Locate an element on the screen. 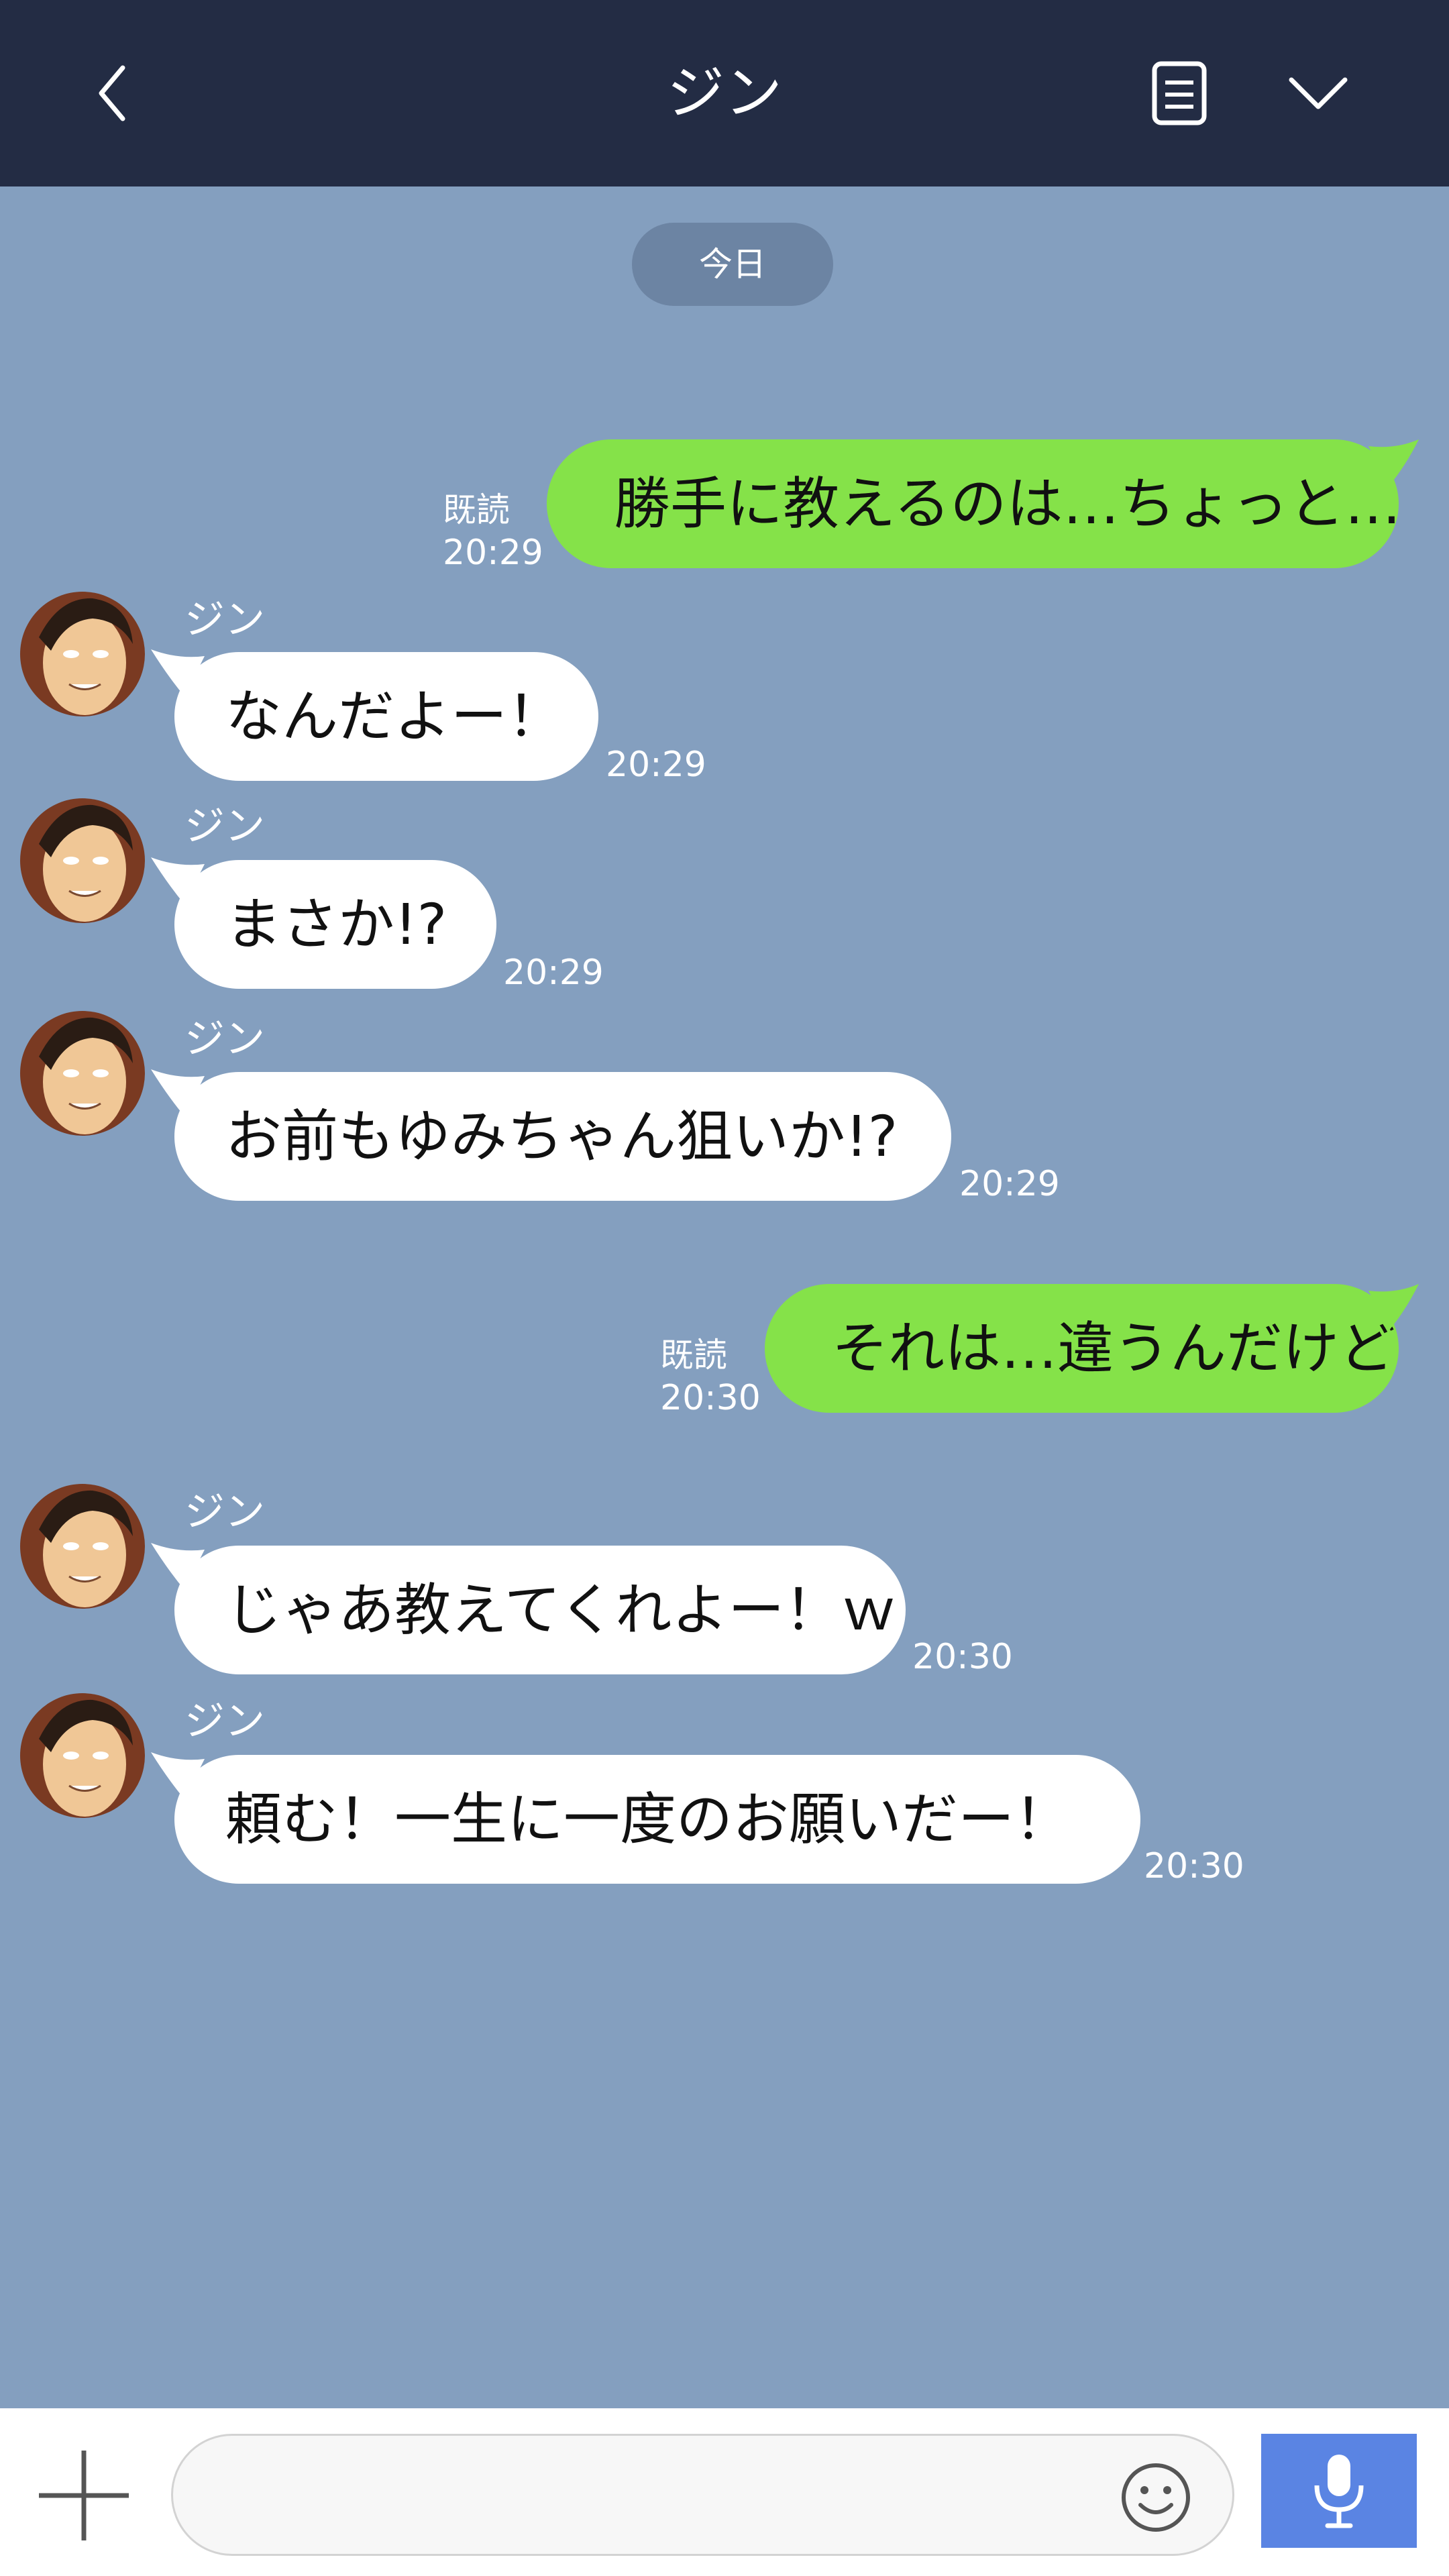  chat-header: ジン is located at coordinates (724, 93).